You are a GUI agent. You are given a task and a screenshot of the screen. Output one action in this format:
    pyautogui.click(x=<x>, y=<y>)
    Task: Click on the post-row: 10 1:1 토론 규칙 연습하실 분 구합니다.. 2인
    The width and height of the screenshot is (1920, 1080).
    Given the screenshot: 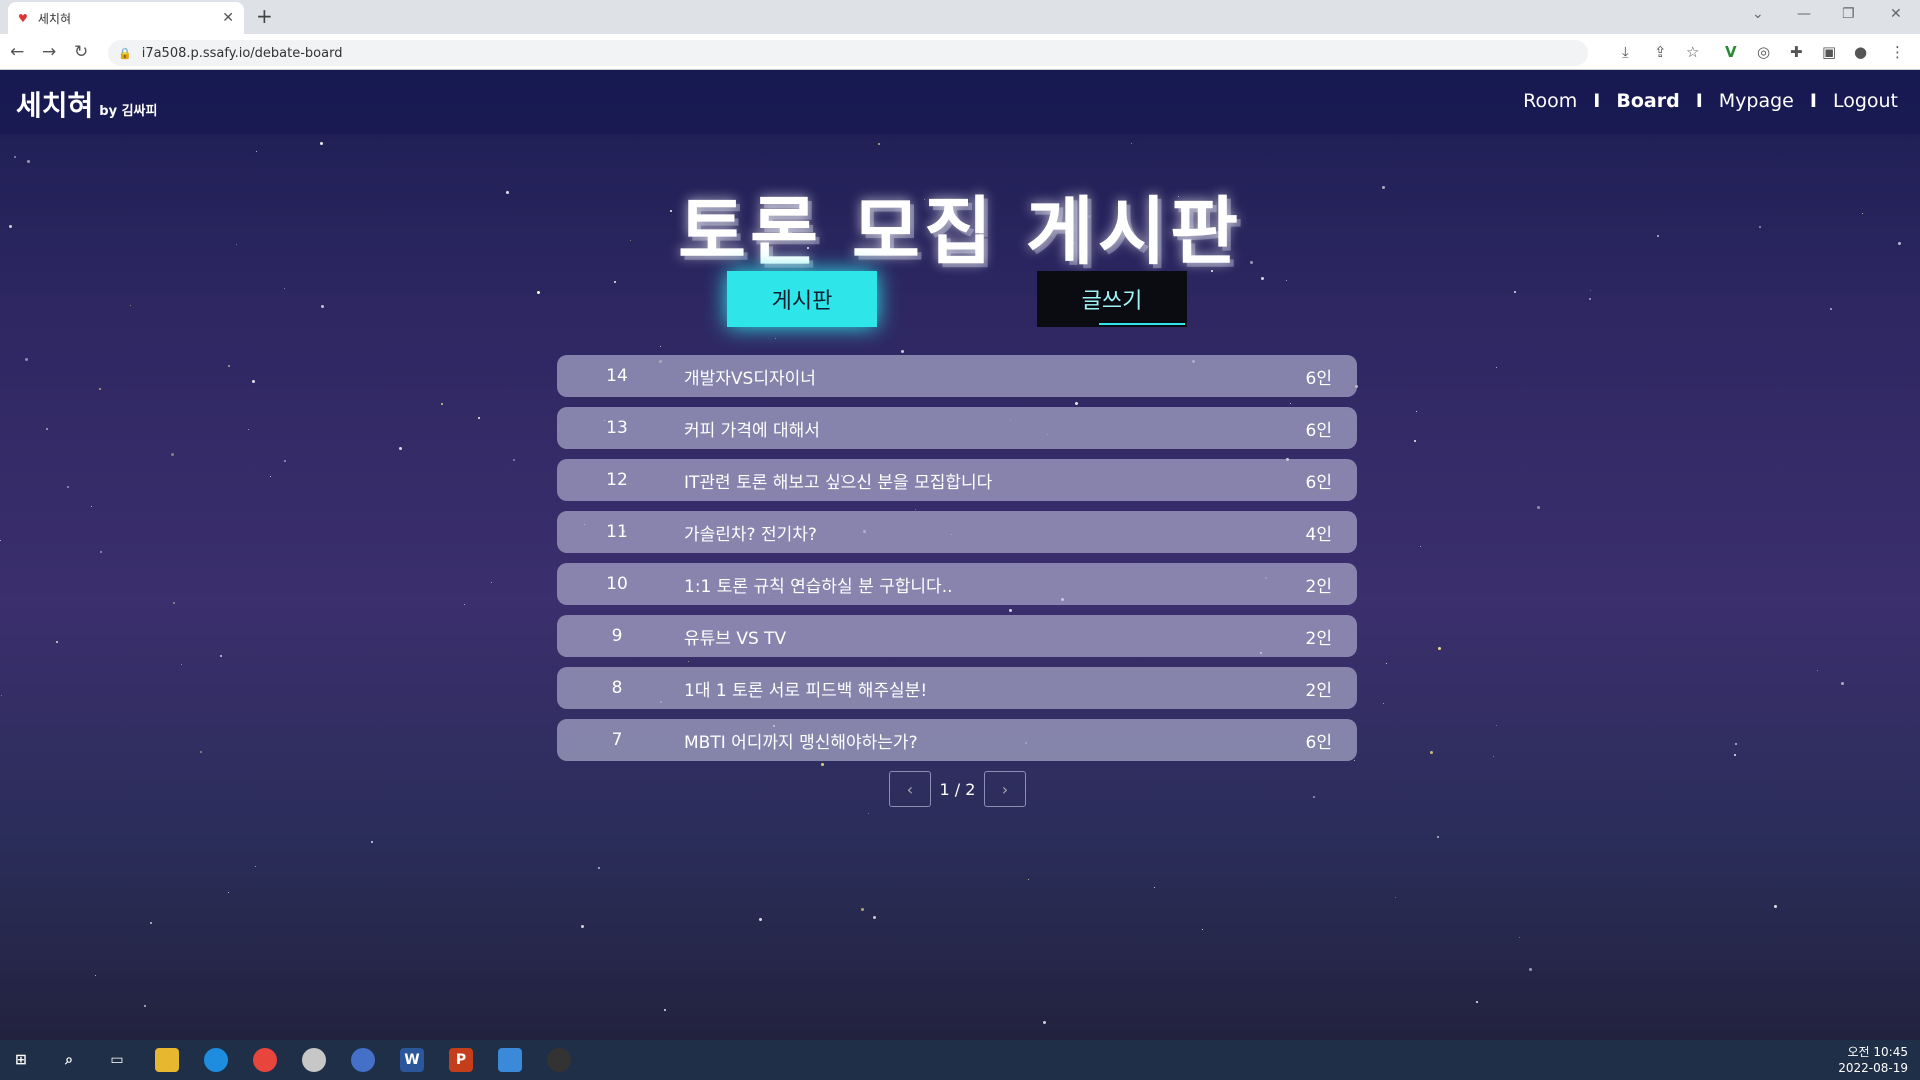 What is the action you would take?
    pyautogui.click(x=957, y=584)
    